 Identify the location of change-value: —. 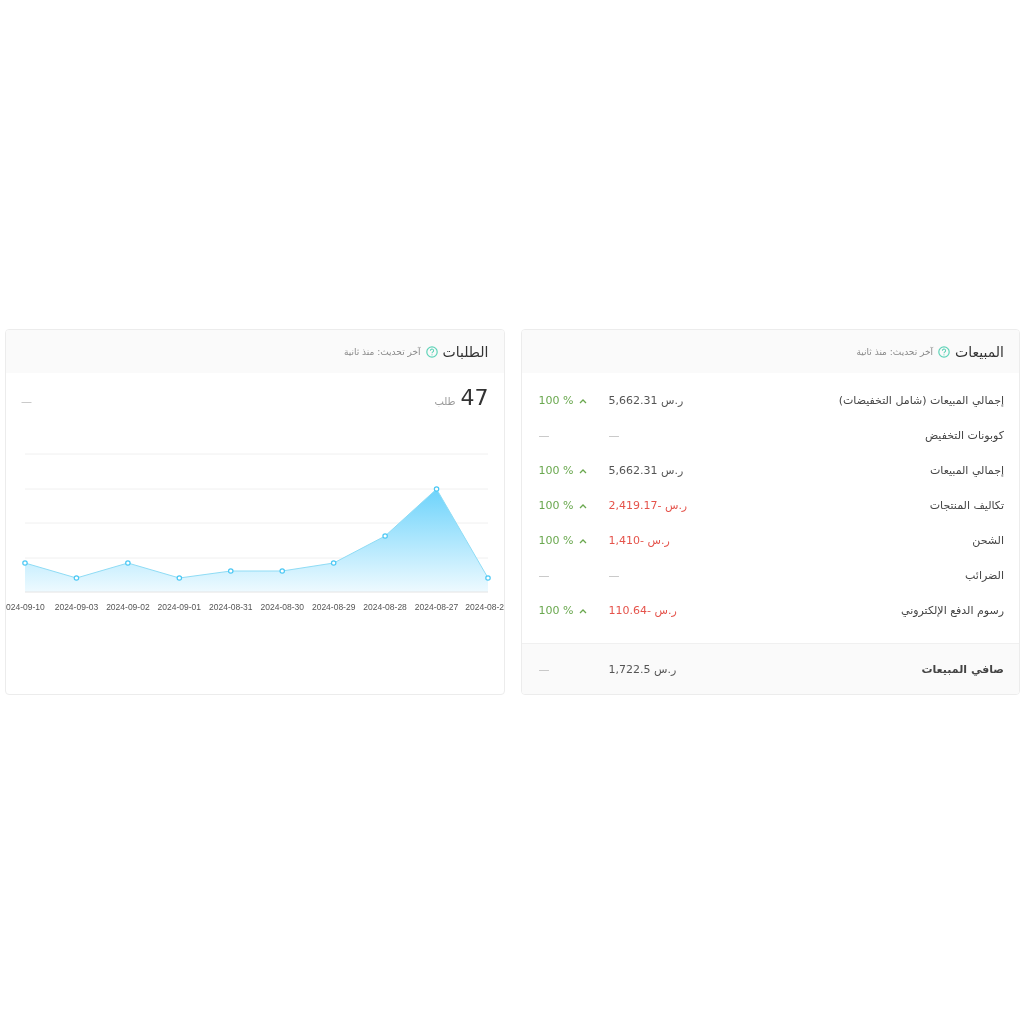
(26, 401).